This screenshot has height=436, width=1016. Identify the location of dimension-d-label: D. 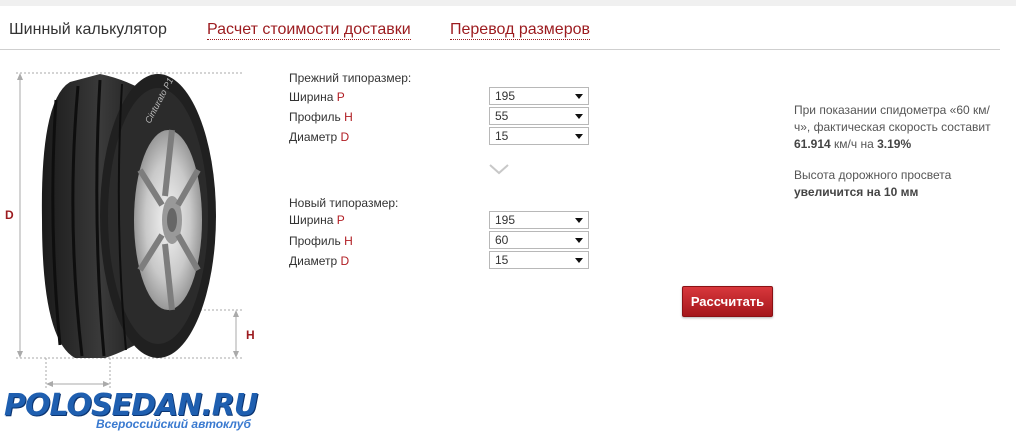
(9, 215).